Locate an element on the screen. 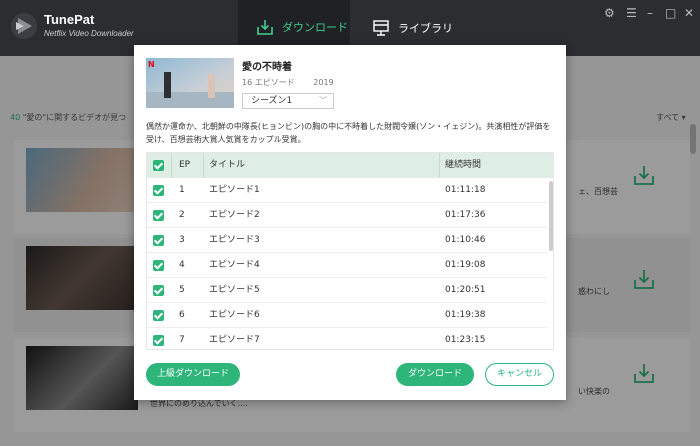  header-ep: EP is located at coordinates (185, 165).